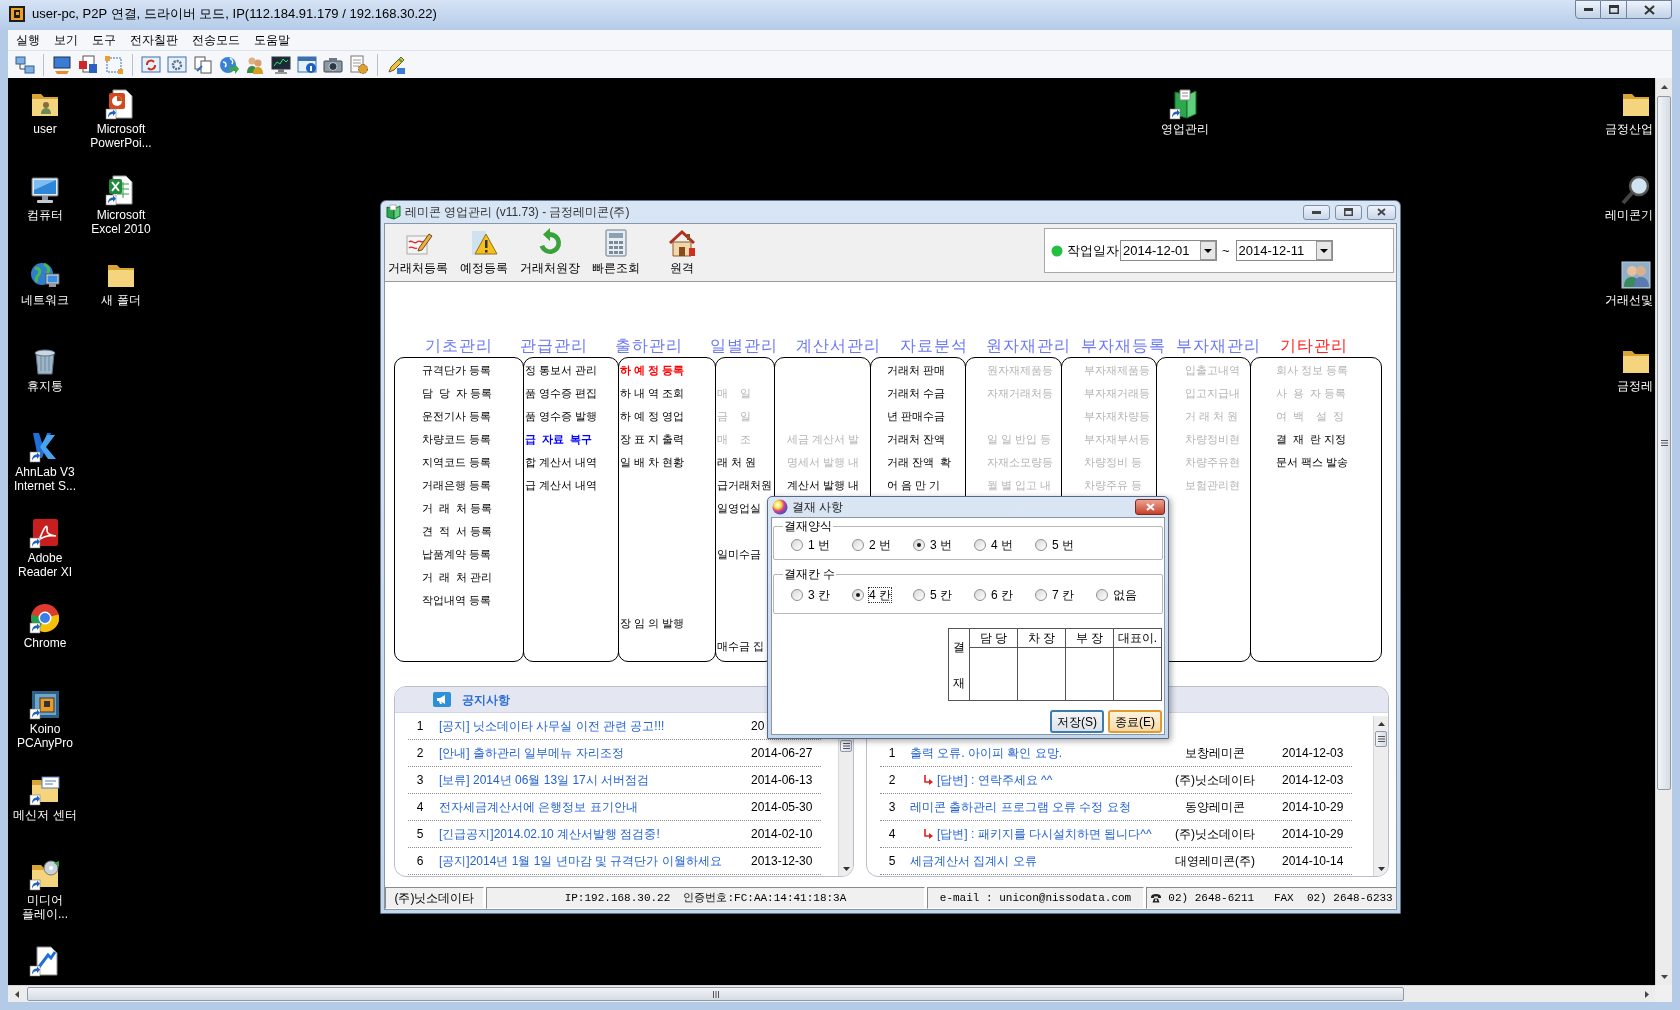  Describe the element at coordinates (457, 577) in the screenshot. I see `menu-item: 거 래 처 관리` at that location.